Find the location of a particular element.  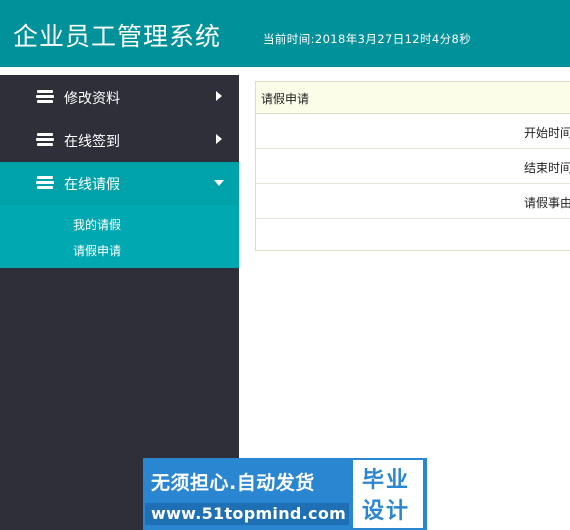

field-label: 结束时间 is located at coordinates (547, 168).